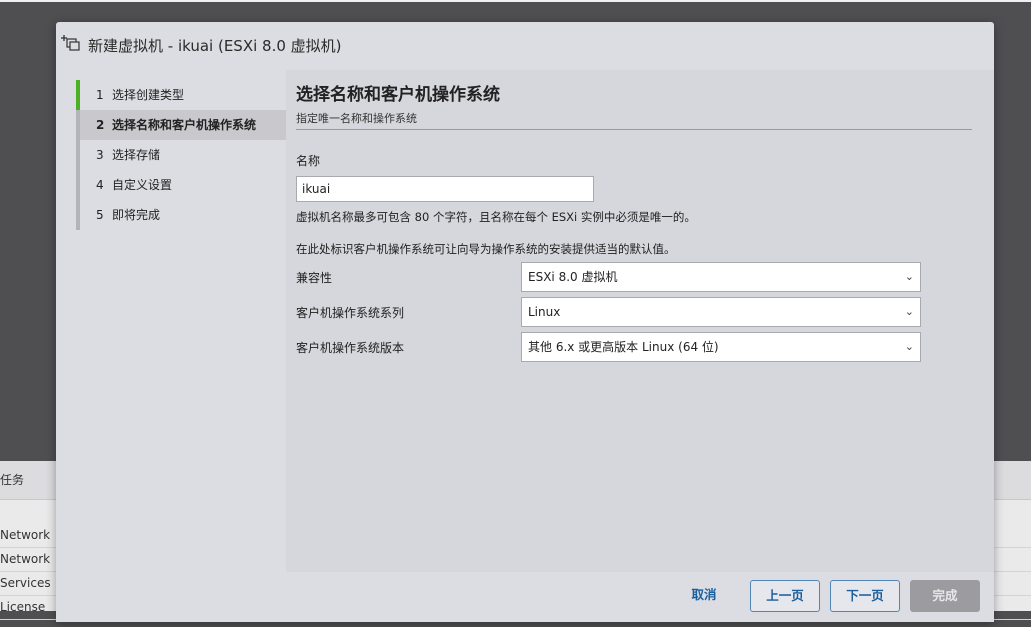 This screenshot has width=1031, height=627. I want to click on compatibility-select: ESXi 8.0 虚拟机 ⌄, so click(721, 277).